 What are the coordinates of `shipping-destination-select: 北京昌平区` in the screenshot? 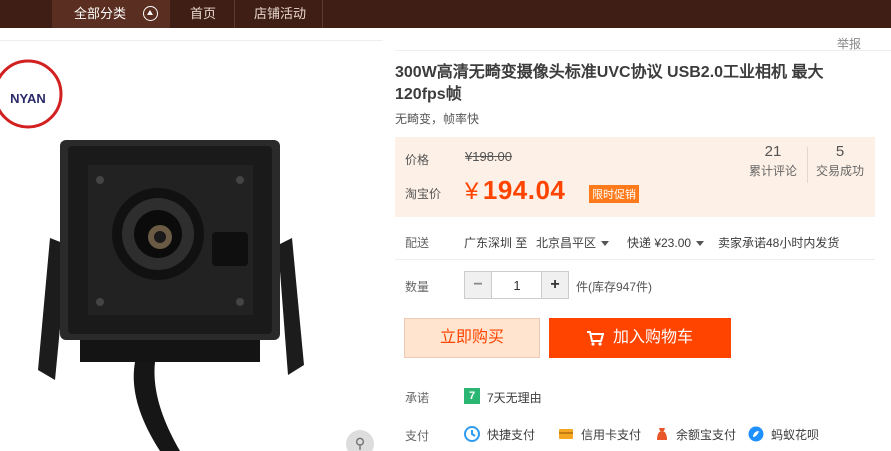 It's located at (573, 242).